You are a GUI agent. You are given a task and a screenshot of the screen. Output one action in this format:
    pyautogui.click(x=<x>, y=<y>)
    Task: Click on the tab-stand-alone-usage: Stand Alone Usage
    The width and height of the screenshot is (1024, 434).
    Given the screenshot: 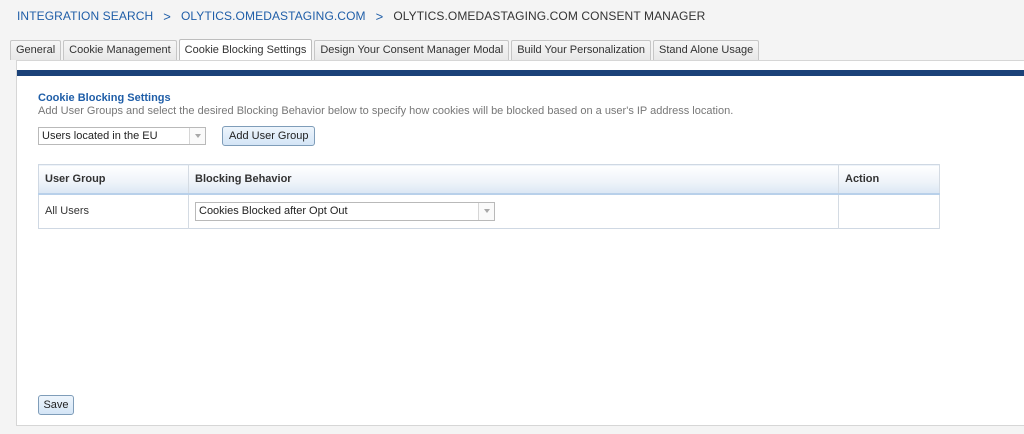 What is the action you would take?
    pyautogui.click(x=706, y=50)
    